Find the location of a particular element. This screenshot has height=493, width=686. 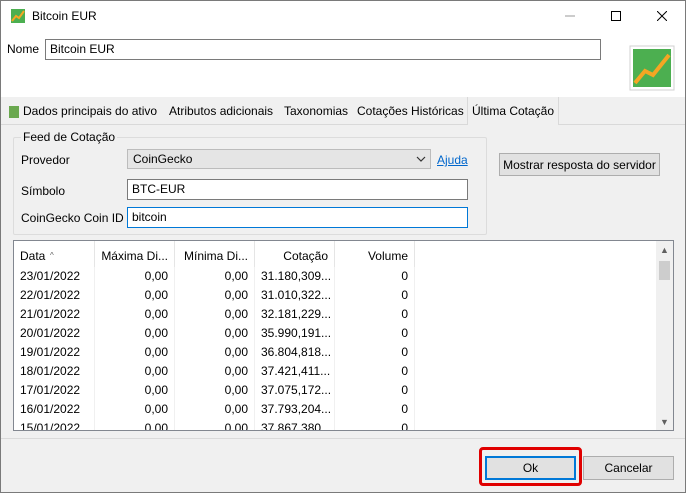

title-bar: Bitcoin EUR is located at coordinates (343, 16).